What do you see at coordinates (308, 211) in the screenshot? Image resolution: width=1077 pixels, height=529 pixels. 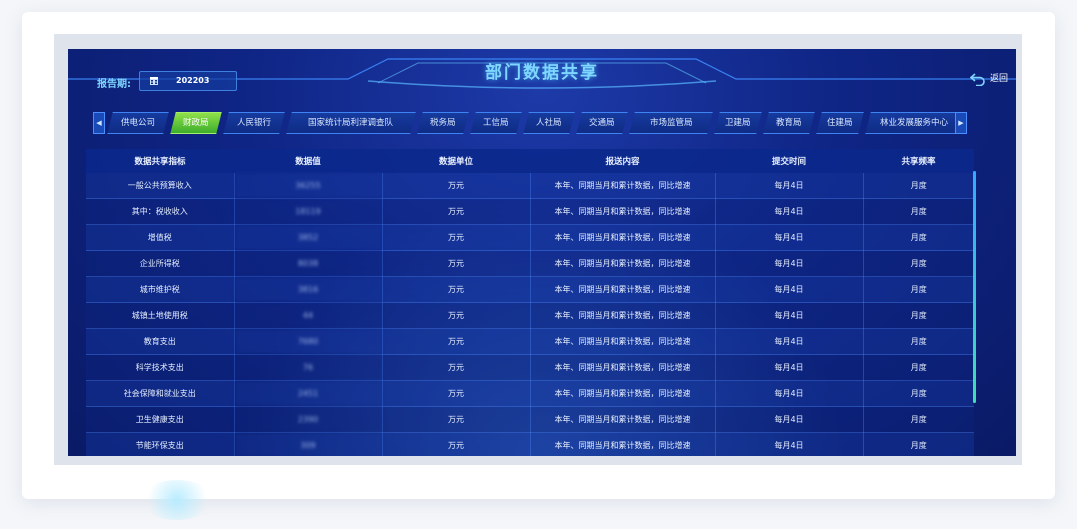 I see `table-cell: 18119` at bounding box center [308, 211].